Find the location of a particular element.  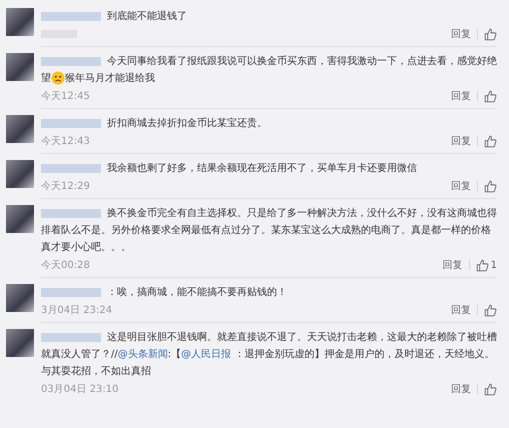

comment-text: 到底能不能退钱了 is located at coordinates (269, 16).